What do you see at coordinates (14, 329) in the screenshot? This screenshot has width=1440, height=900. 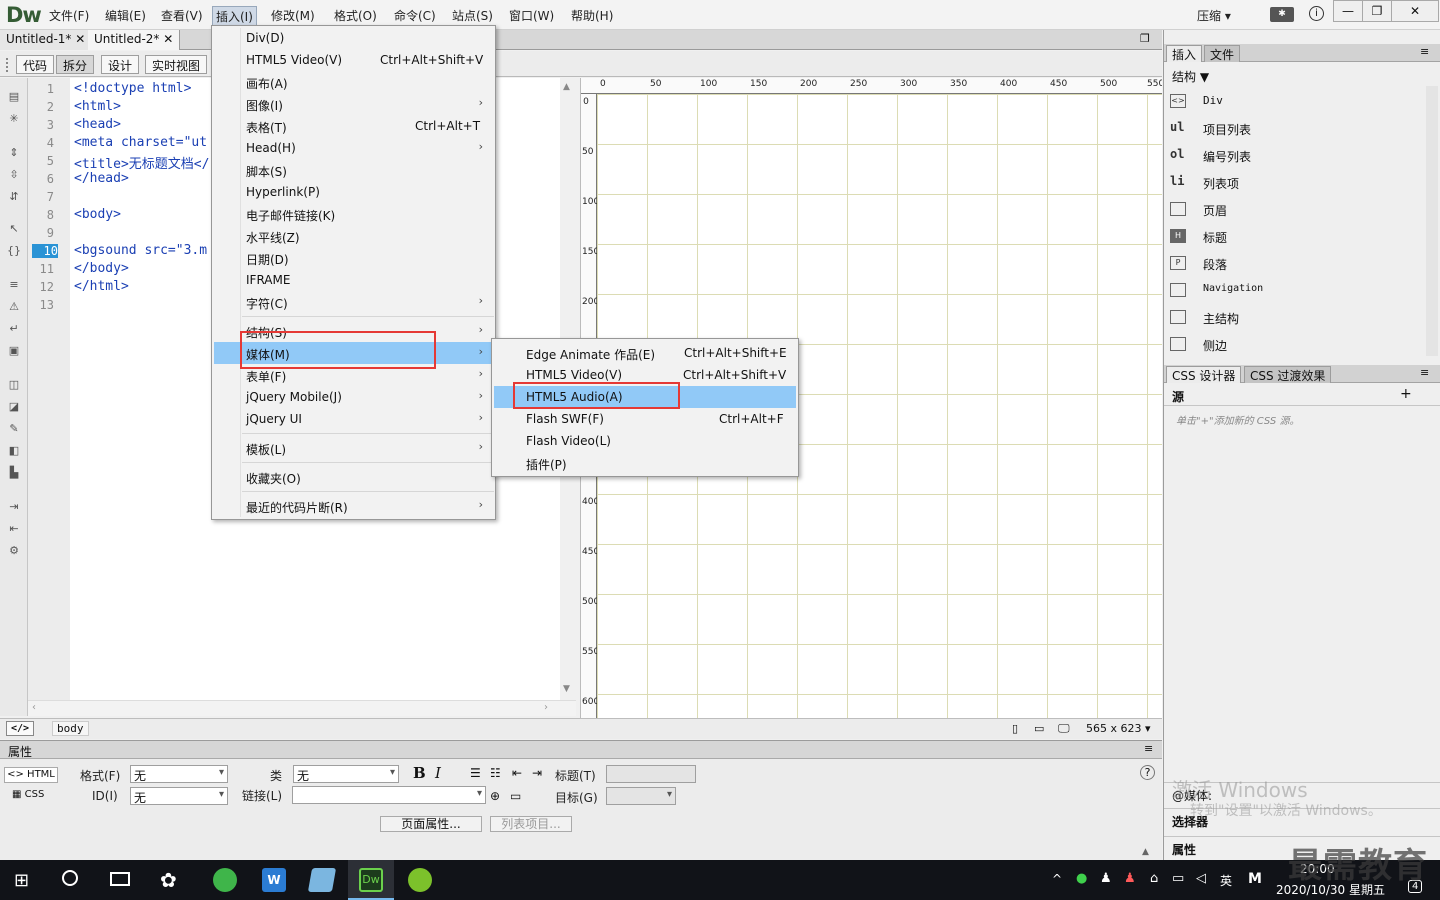 I see `word-wrap-icon: ↵` at bounding box center [14, 329].